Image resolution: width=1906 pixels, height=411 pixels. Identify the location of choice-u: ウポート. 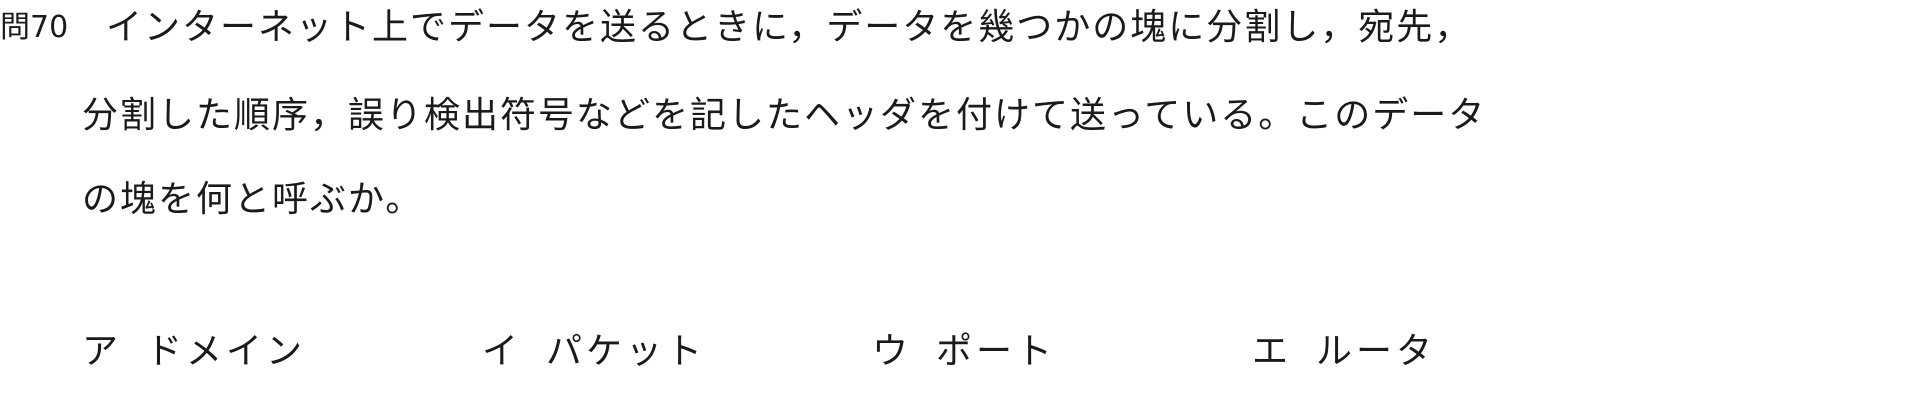
(964, 352).